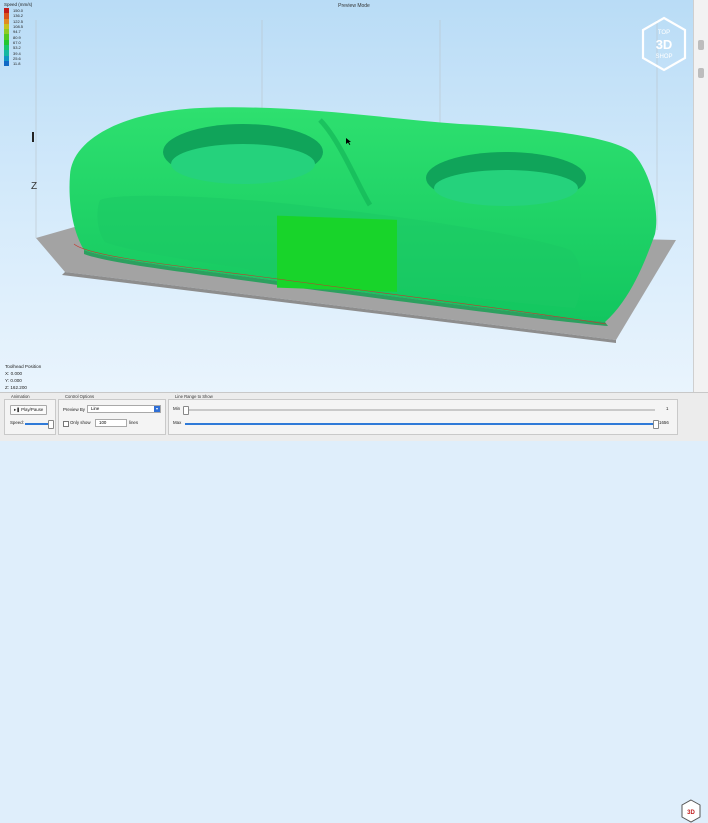 The image size is (708, 823). Describe the element at coordinates (354, 6) in the screenshot. I see `preview-mode-title: Preview Mode` at that location.